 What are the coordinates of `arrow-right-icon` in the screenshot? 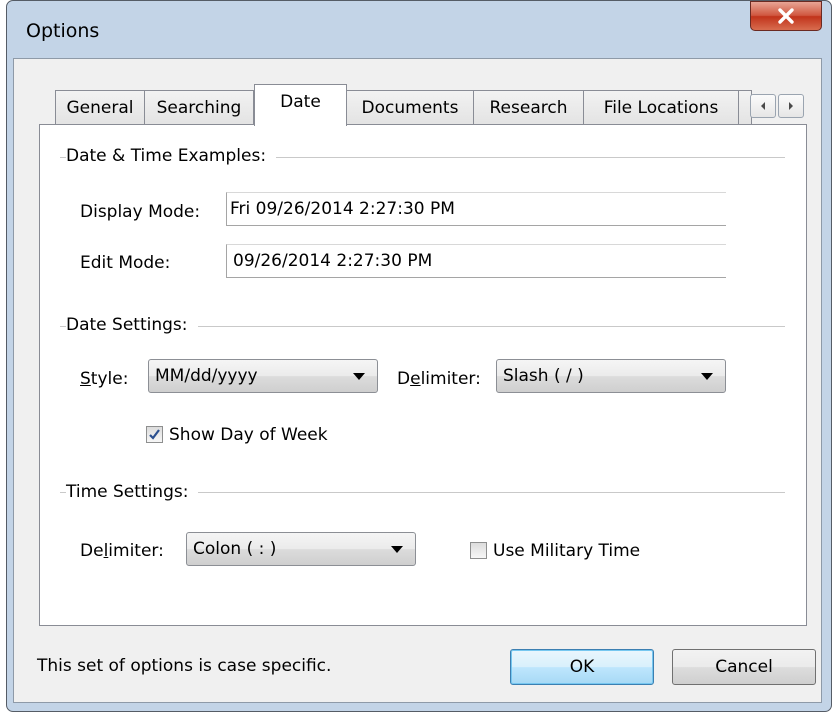 It's located at (791, 106).